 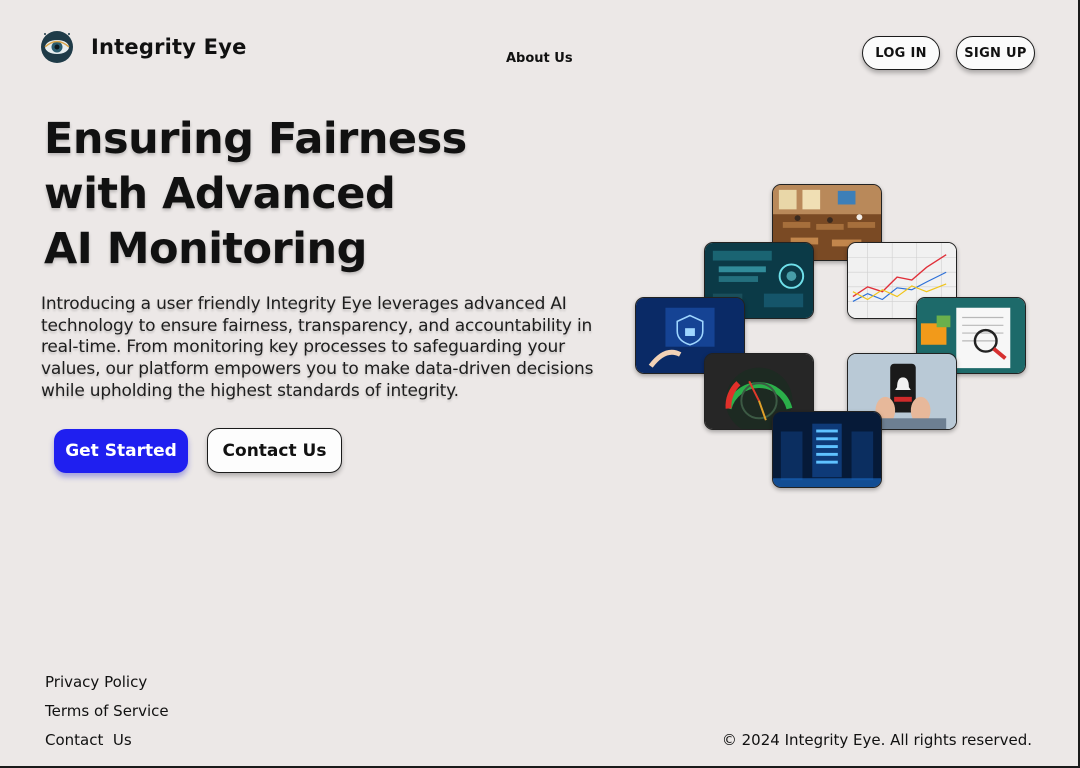 I want to click on footer-contact-link: Contact Us, so click(x=88, y=740).